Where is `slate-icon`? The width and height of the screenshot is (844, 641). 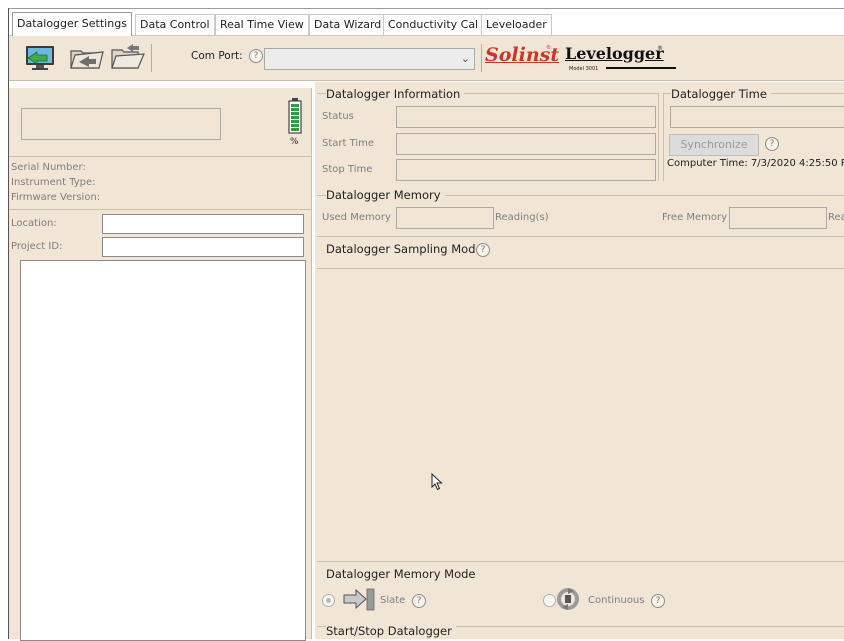 slate-icon is located at coordinates (359, 600).